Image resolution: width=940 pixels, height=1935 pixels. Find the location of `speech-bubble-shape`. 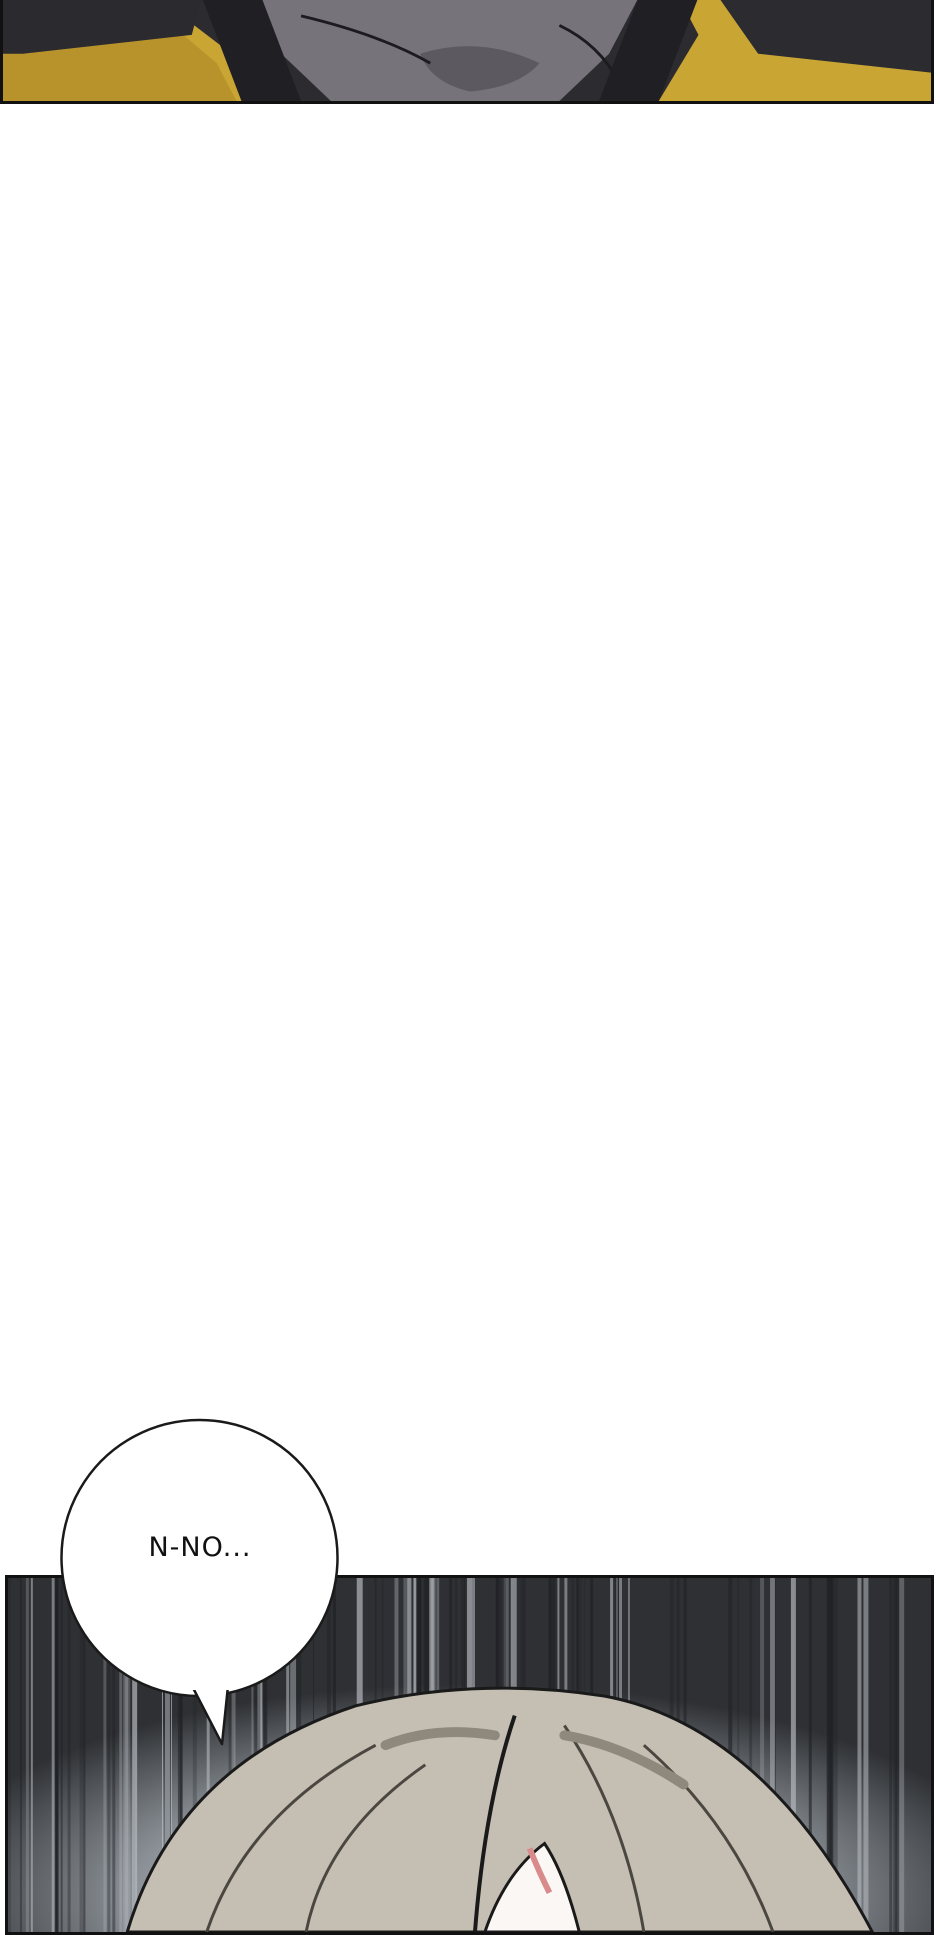

speech-bubble-shape is located at coordinates (199, 1582).